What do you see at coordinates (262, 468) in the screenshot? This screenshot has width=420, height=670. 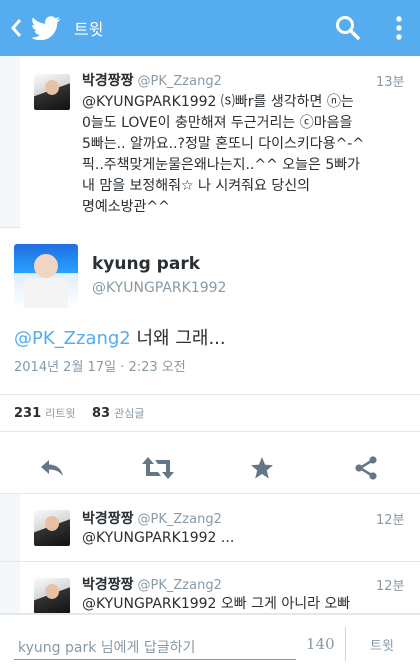 I see `star-icon` at bounding box center [262, 468].